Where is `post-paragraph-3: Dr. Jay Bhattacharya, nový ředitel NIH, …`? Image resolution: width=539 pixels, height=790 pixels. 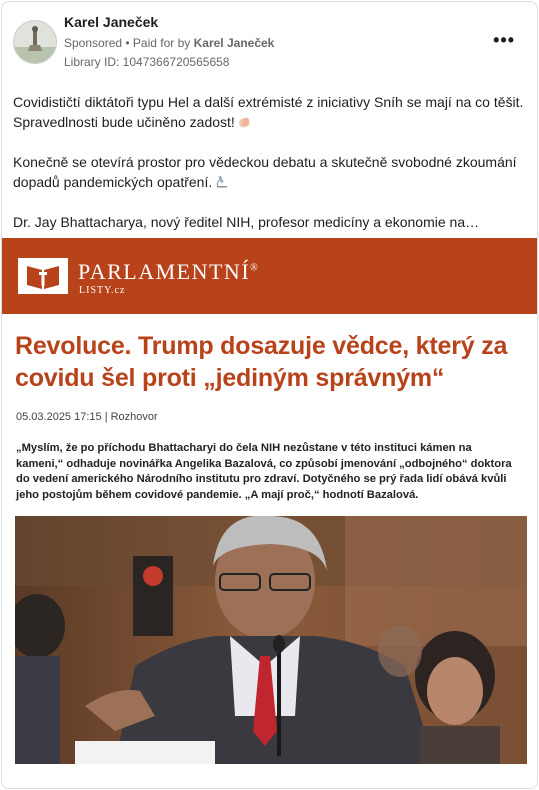 post-paragraph-3: Dr. Jay Bhattacharya, nový ředitel NIH, … is located at coordinates (270, 222).